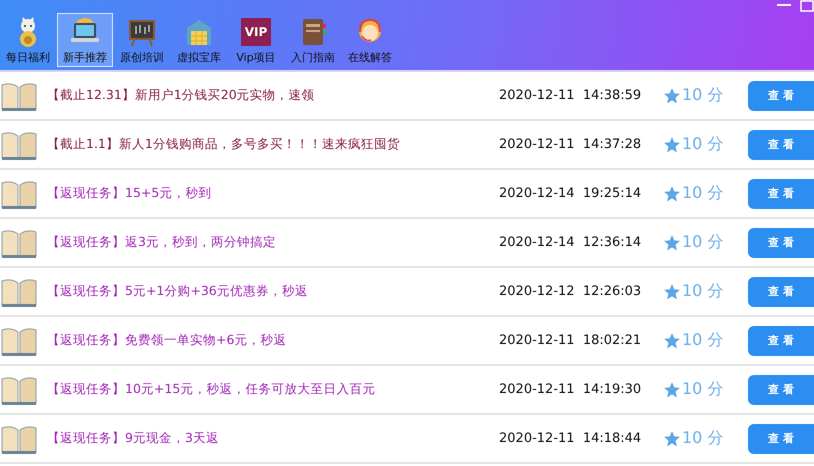 The image size is (814, 466). I want to click on toolbar-button: 原创培训, so click(142, 40).